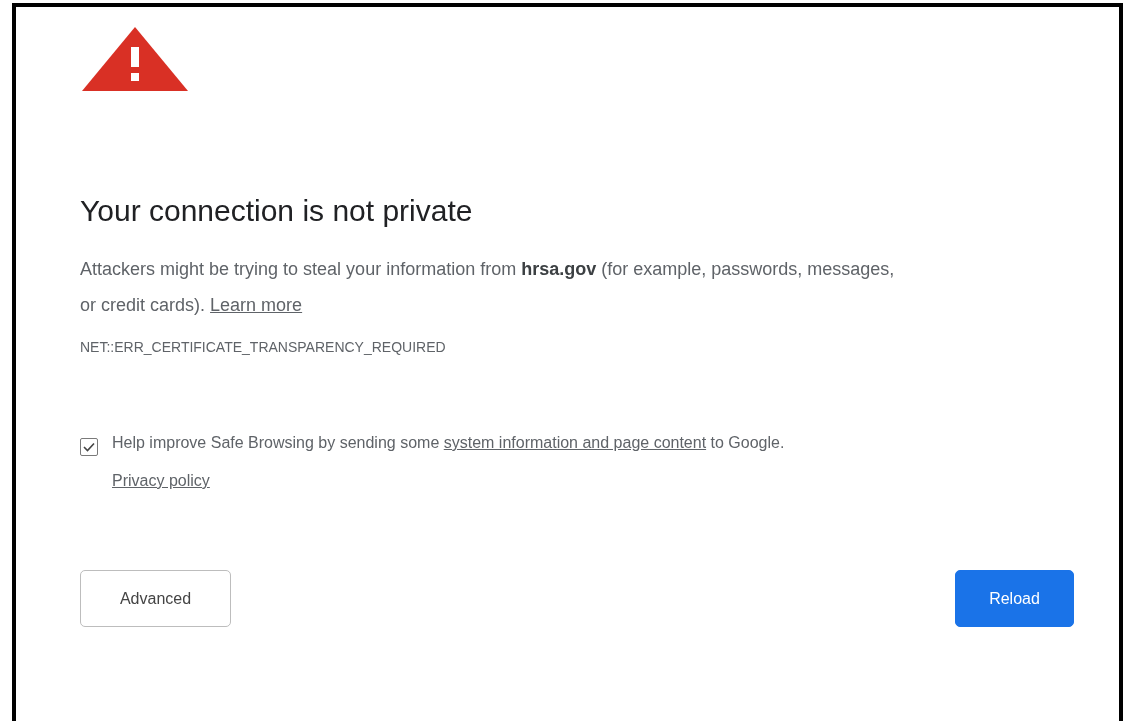 The width and height of the screenshot is (1138, 721). I want to click on privacy-policy-link: Privacy policy, so click(161, 480).